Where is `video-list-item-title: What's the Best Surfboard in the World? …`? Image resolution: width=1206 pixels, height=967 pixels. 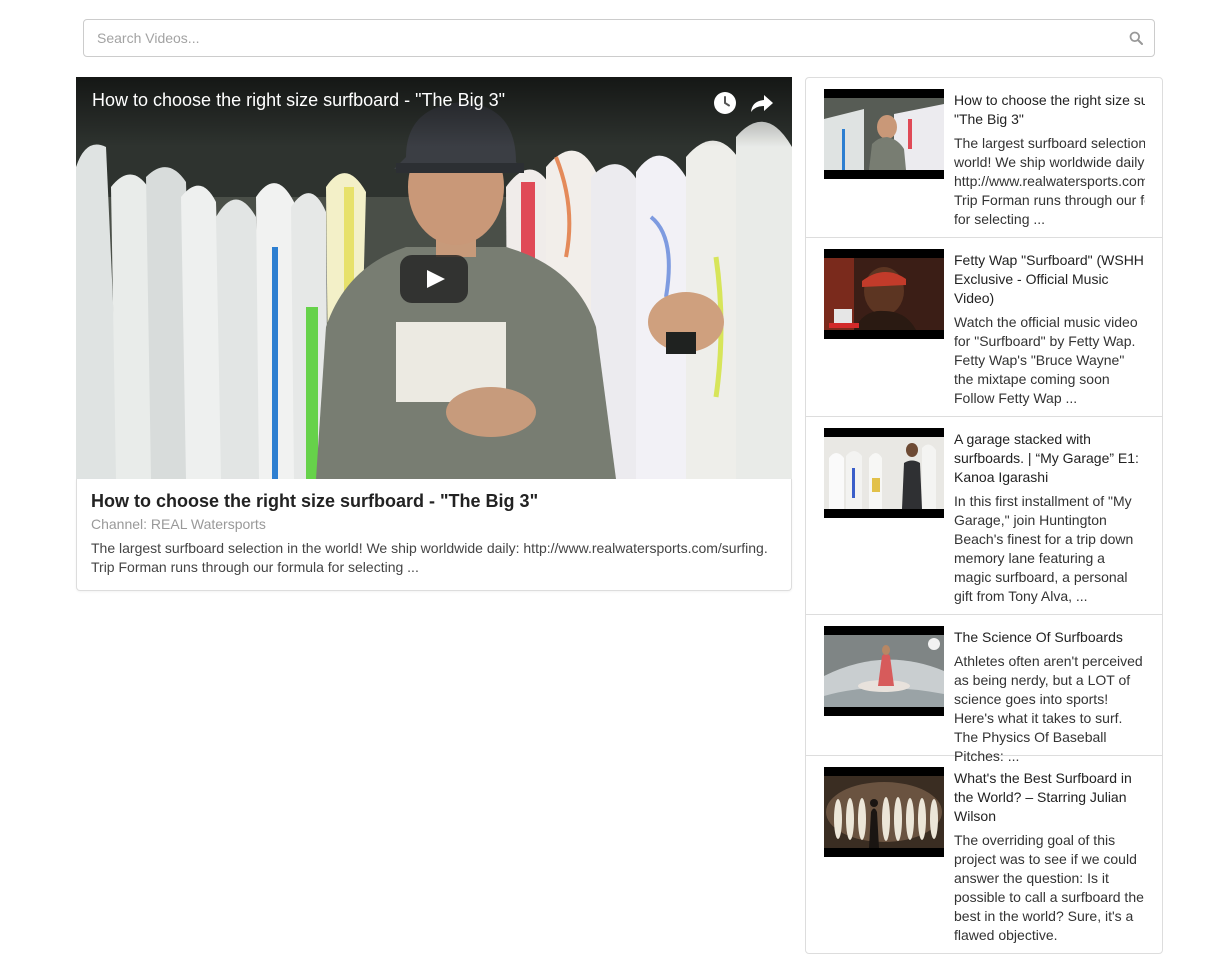
video-list-item-title: What's the Best Surfboard in the World? … is located at coordinates (1043, 797).